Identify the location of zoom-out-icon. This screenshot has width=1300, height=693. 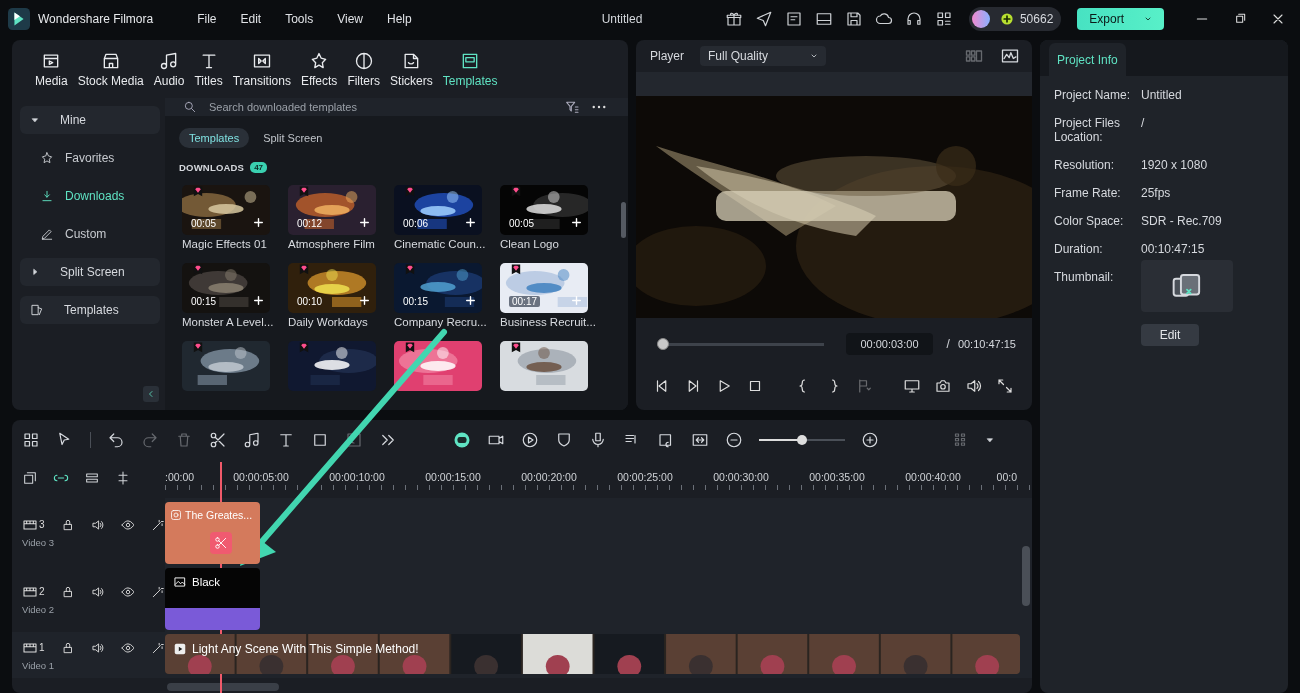
(734, 440).